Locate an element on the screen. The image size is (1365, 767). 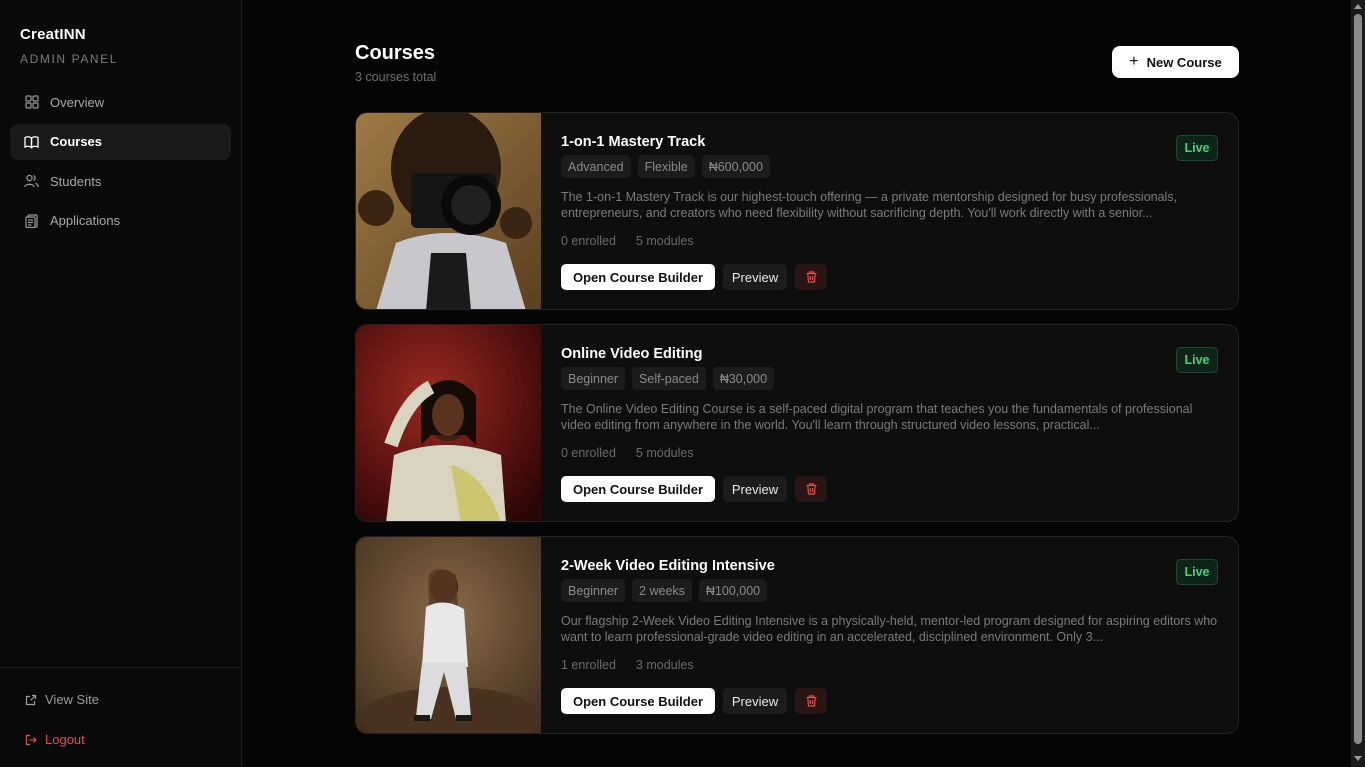
course-meta: 1 enrolled 3 modules is located at coordinates (627, 665).